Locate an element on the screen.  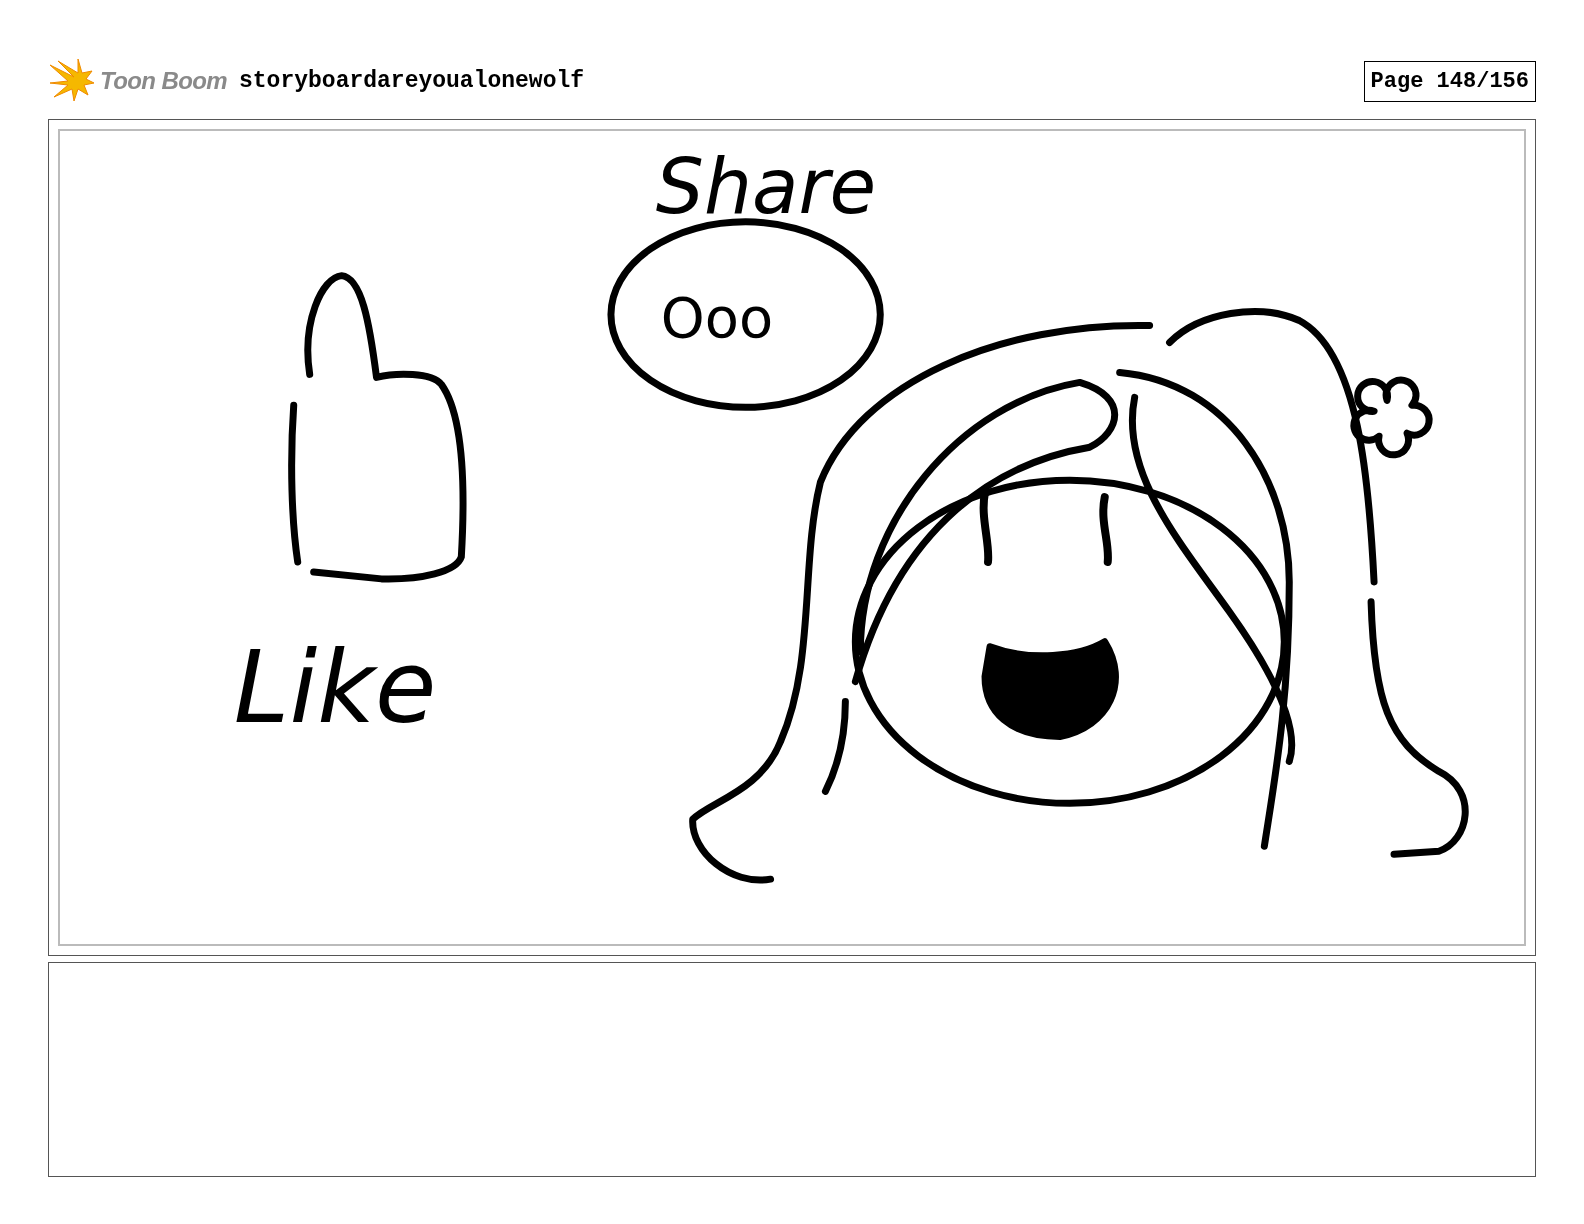
logo-text: Toon Boom is located at coordinates (163, 81).